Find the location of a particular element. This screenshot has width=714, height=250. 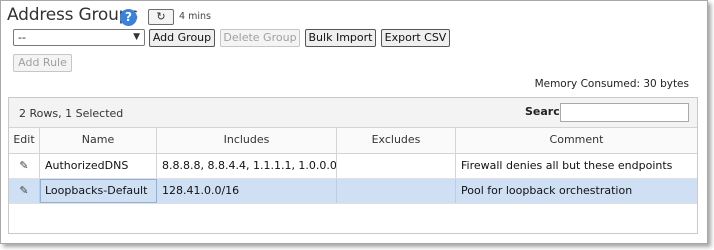

row-name: Loopbacks-Default is located at coordinates (98, 191).